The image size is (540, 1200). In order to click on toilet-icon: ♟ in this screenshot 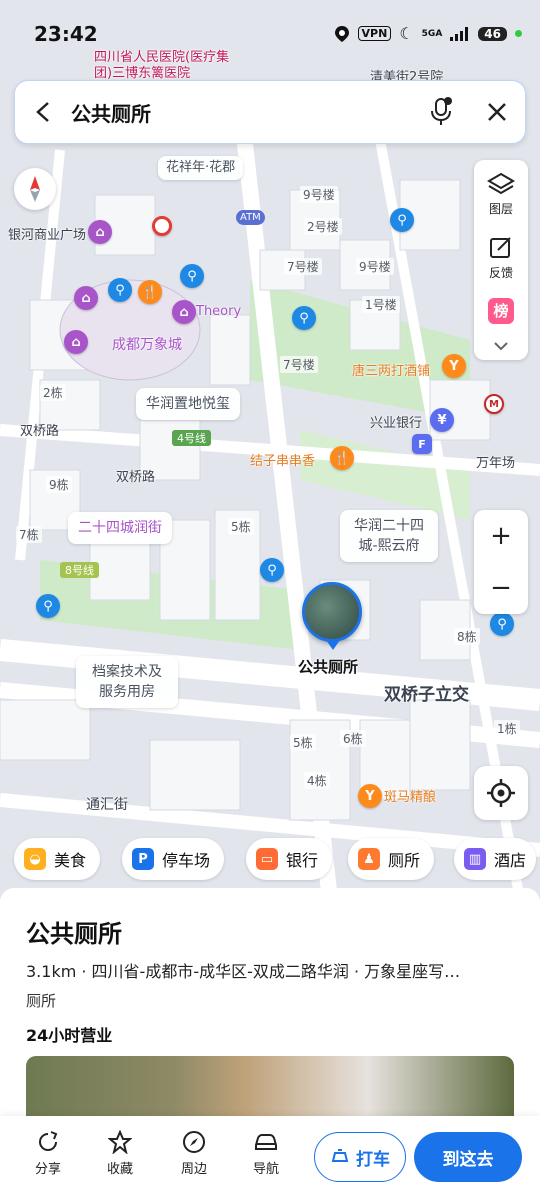, I will do `click(369, 859)`.